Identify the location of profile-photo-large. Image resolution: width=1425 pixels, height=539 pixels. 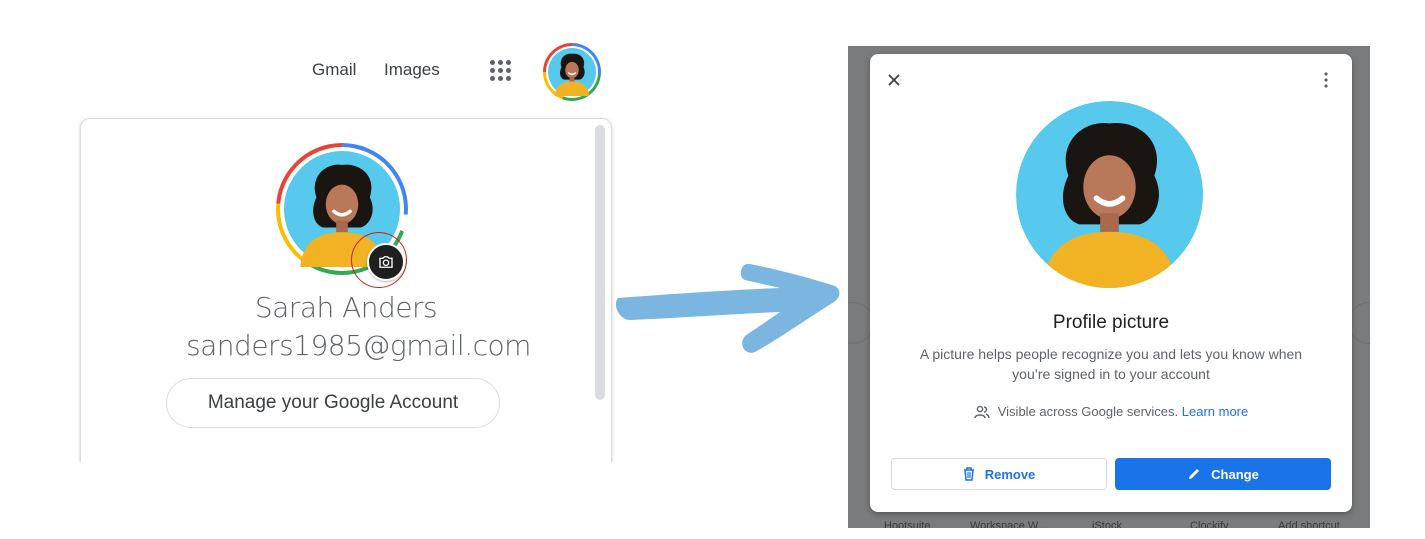
(1109, 194).